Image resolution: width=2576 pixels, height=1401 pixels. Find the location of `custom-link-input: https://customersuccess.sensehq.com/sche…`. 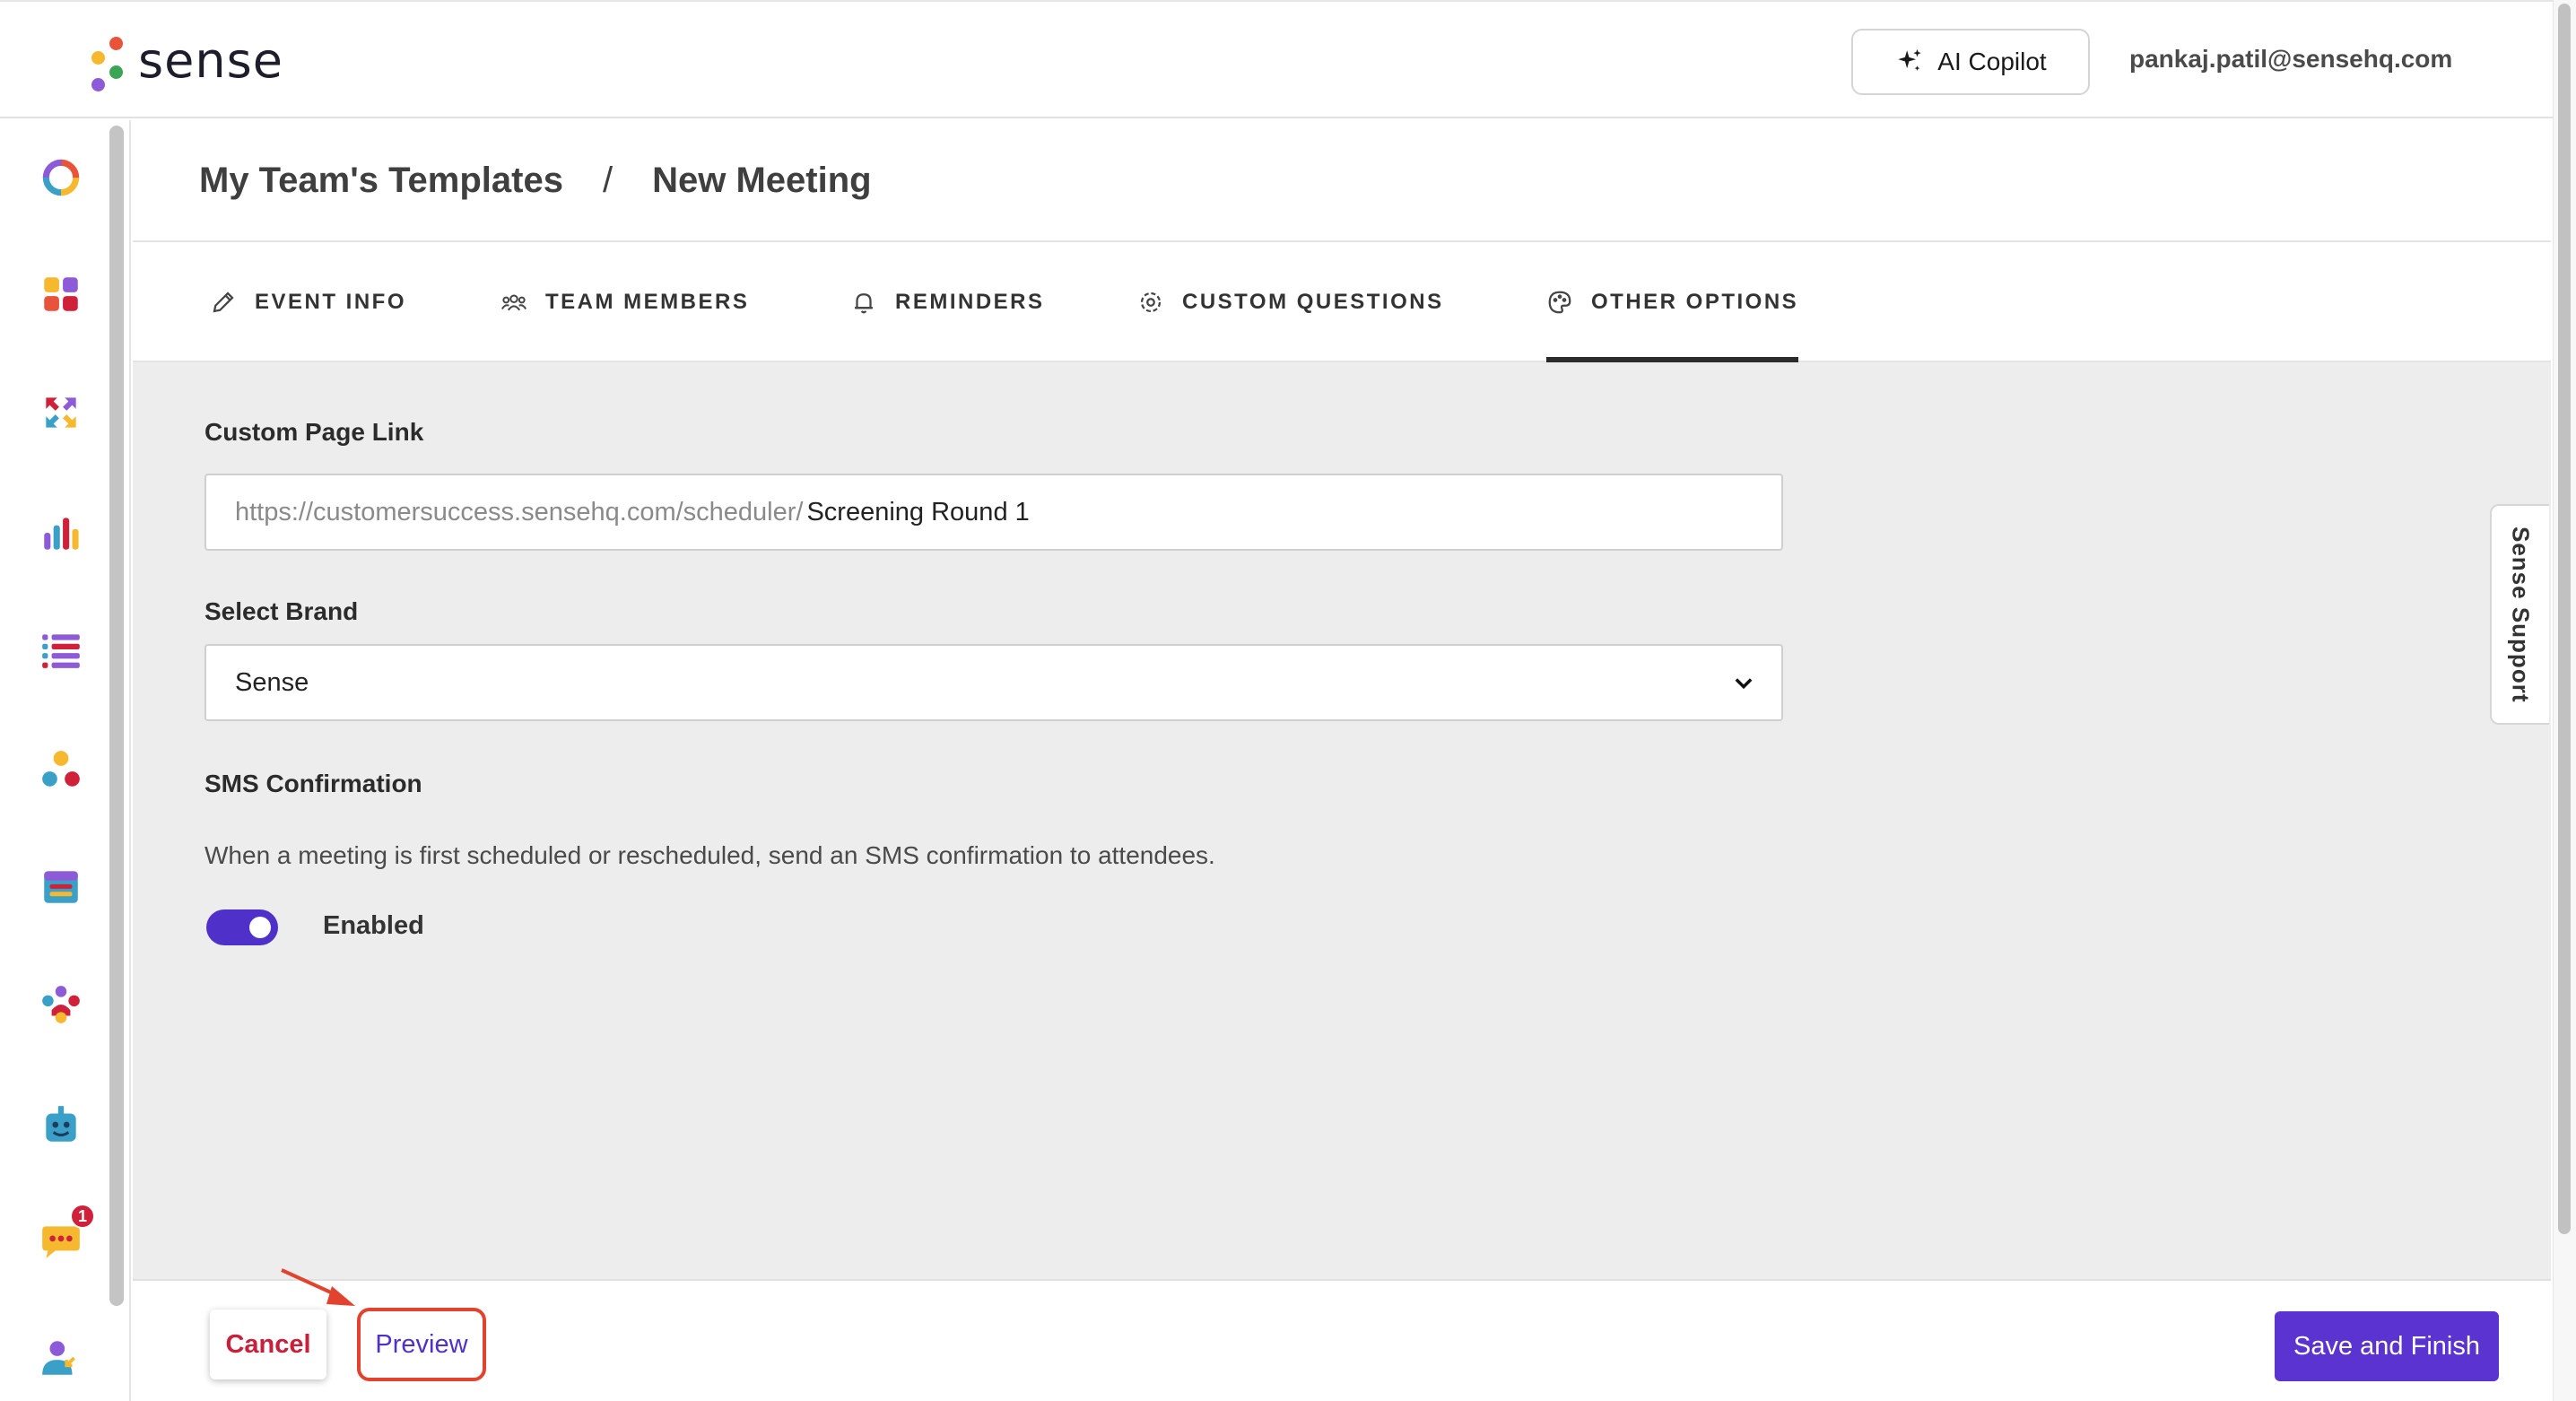

custom-link-input: https://customersuccess.sensehq.com/sche… is located at coordinates (994, 512).